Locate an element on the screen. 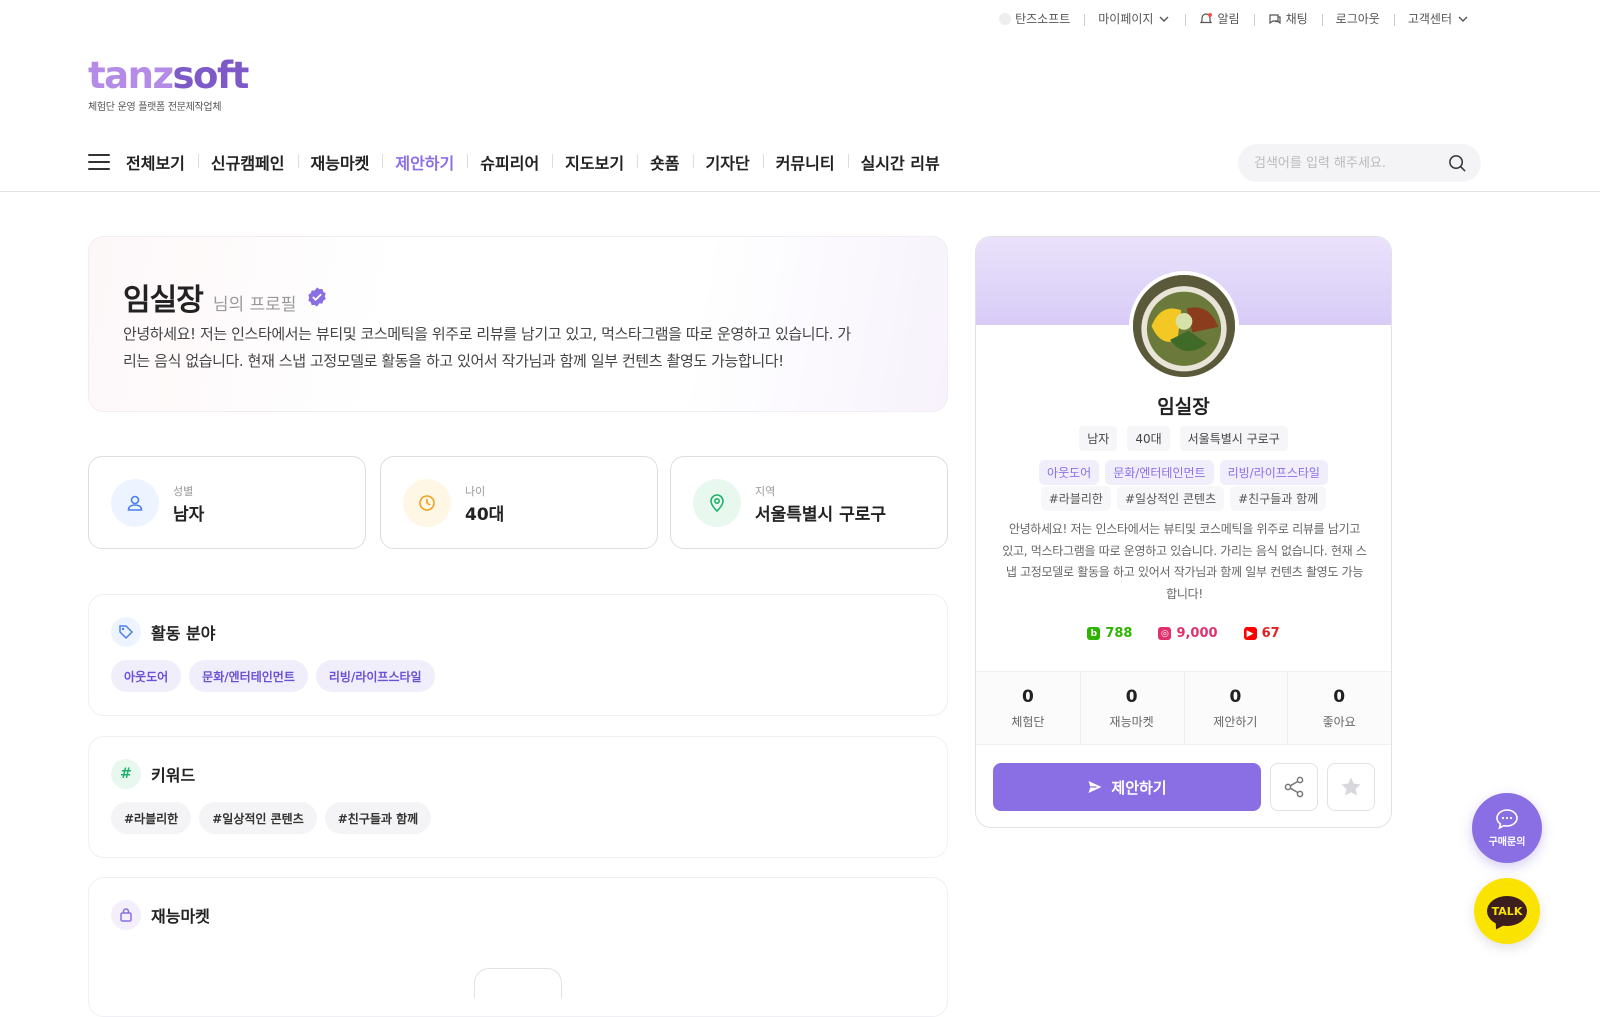 Image resolution: width=1600 pixels, height=1017 pixels. info-card-gender: 성별 남자 is located at coordinates (227, 502).